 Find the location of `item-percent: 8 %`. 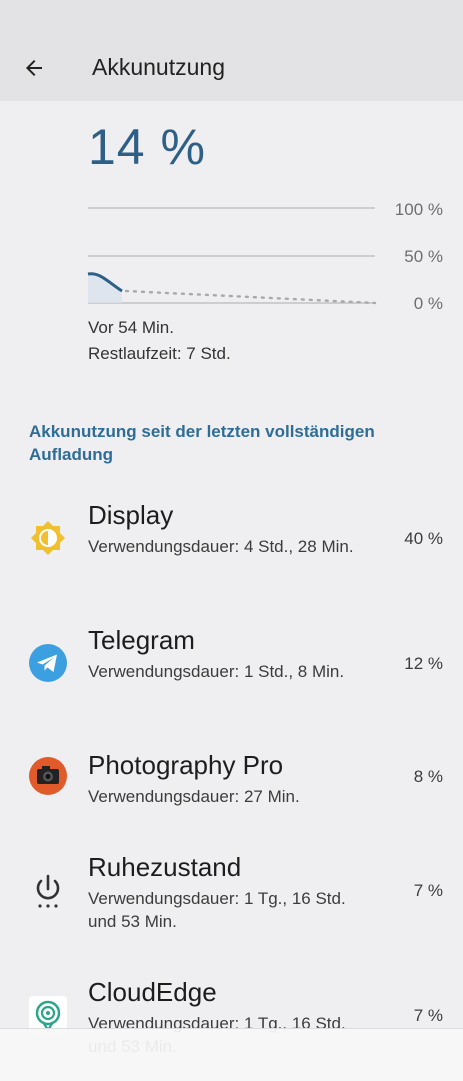

item-percent: 8 % is located at coordinates (428, 776).